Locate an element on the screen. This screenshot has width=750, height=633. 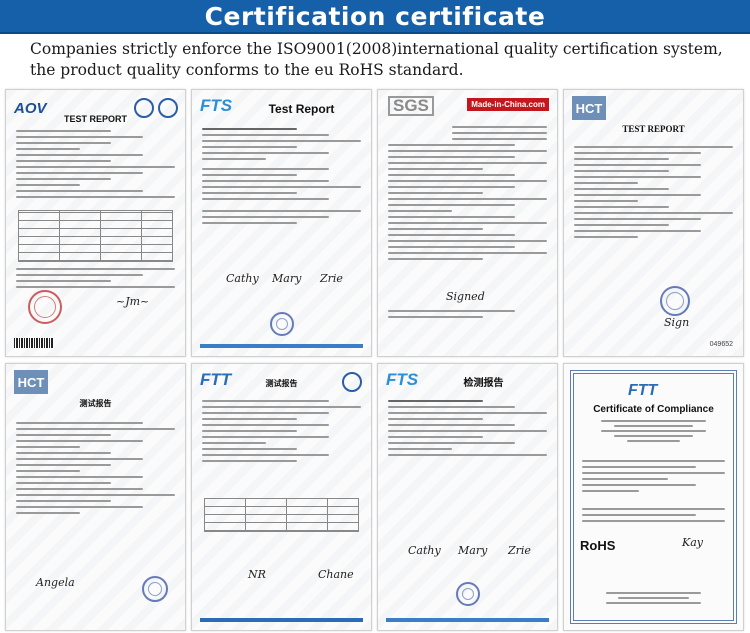
certificate-hct-cn-report: HCT 测试报告 Angela is located at coordinates (95, 497).